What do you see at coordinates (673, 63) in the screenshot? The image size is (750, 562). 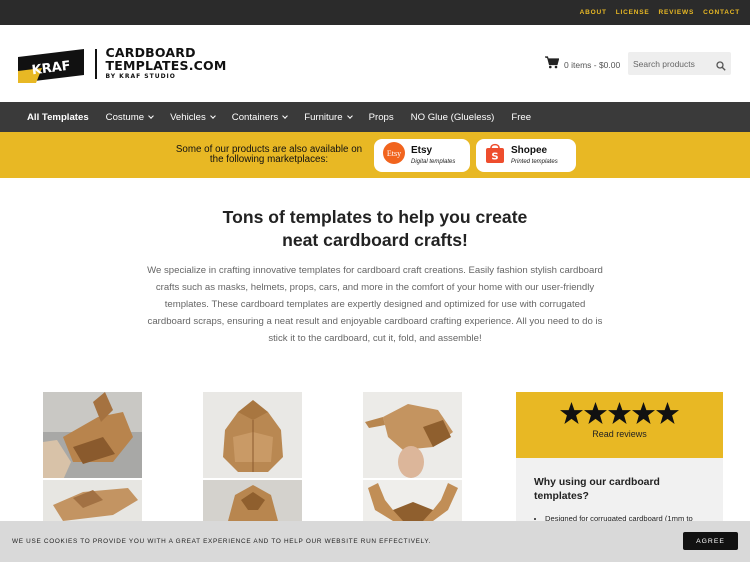 I see `search-input` at bounding box center [673, 63].